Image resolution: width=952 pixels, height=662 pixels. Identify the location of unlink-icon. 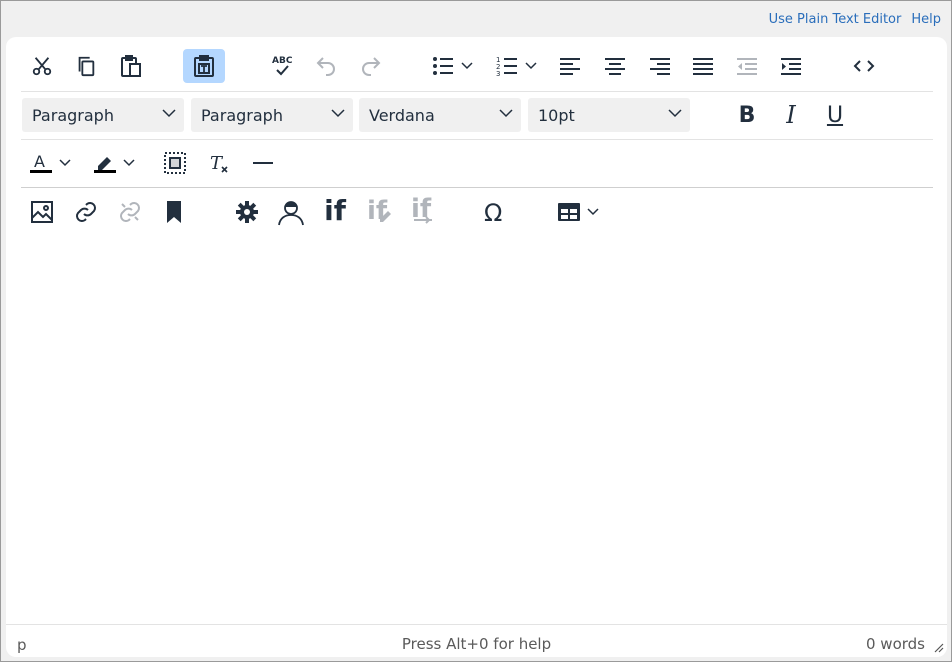
(130, 212).